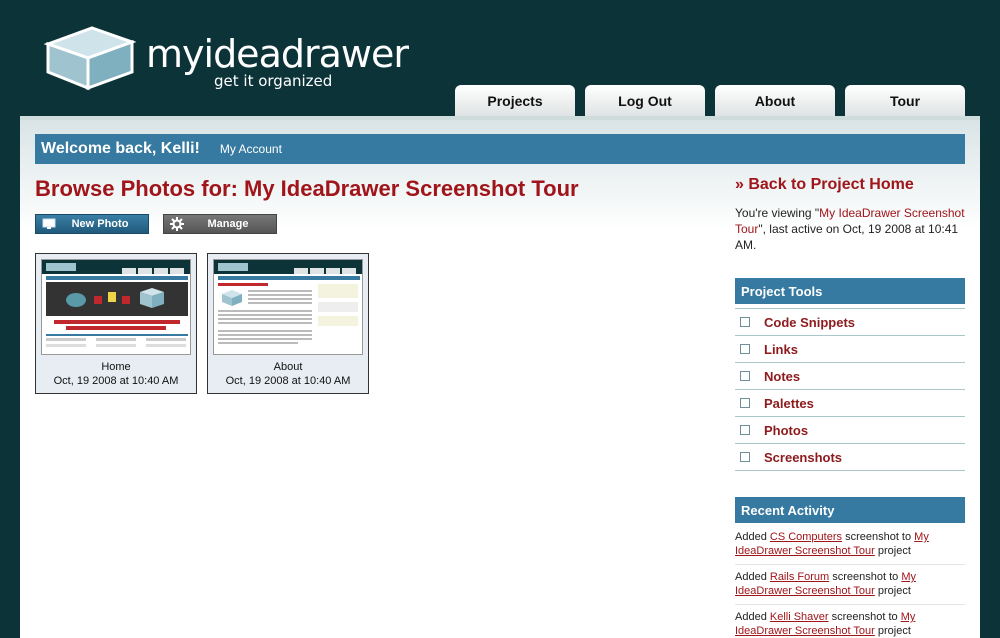  Describe the element at coordinates (782, 376) in the screenshot. I see `tool-label: Notes` at that location.